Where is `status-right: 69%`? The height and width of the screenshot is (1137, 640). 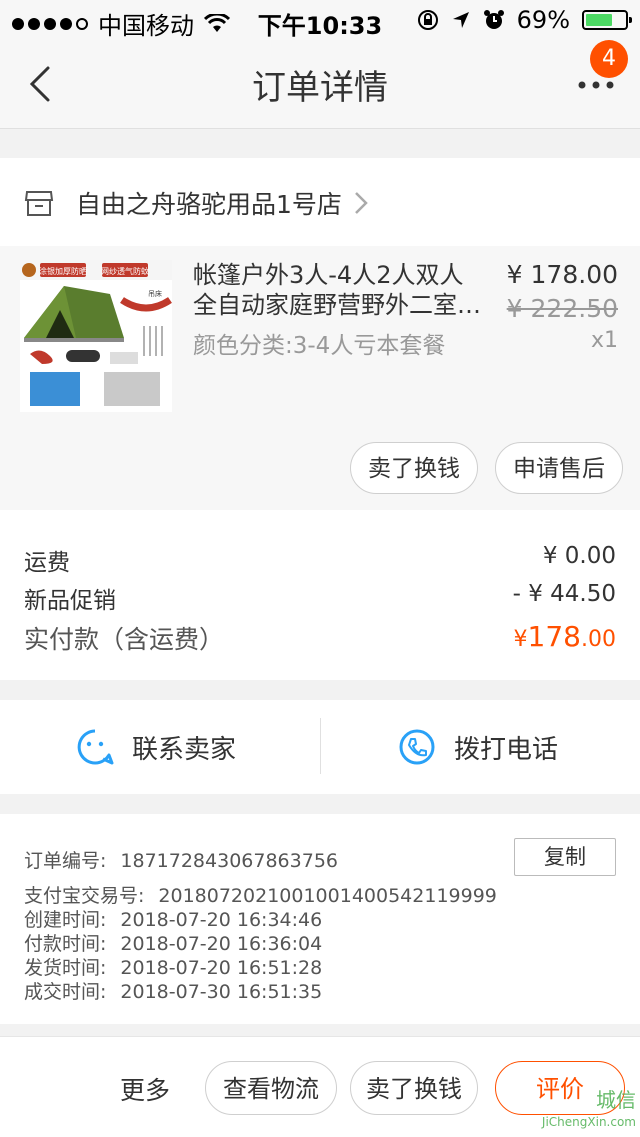
status-right: 69% is located at coordinates (524, 20).